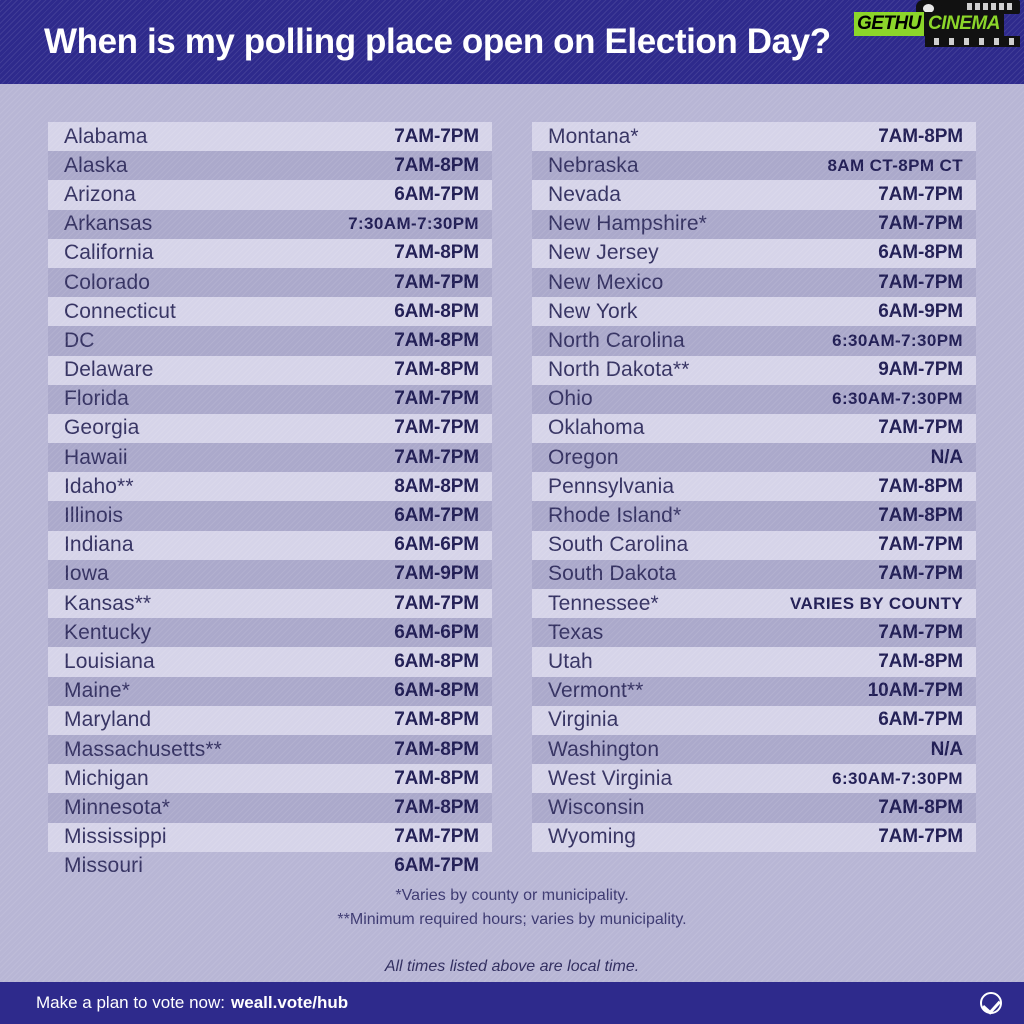 The image size is (1024, 1024). I want to click on state-name: Wyoming, so click(592, 837).